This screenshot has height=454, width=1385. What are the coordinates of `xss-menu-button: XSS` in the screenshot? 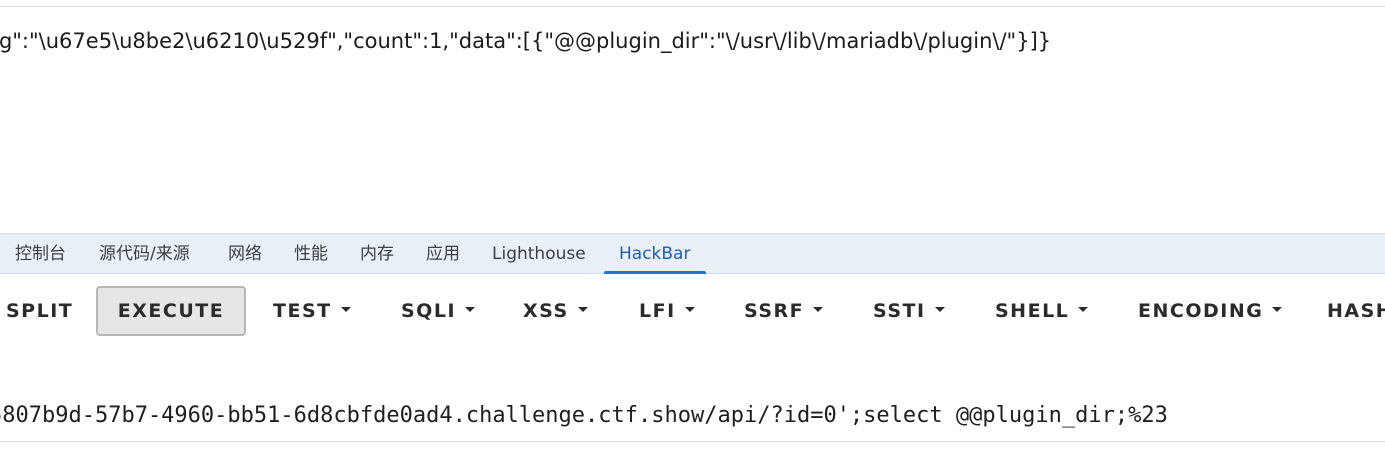 It's located at (555, 311).